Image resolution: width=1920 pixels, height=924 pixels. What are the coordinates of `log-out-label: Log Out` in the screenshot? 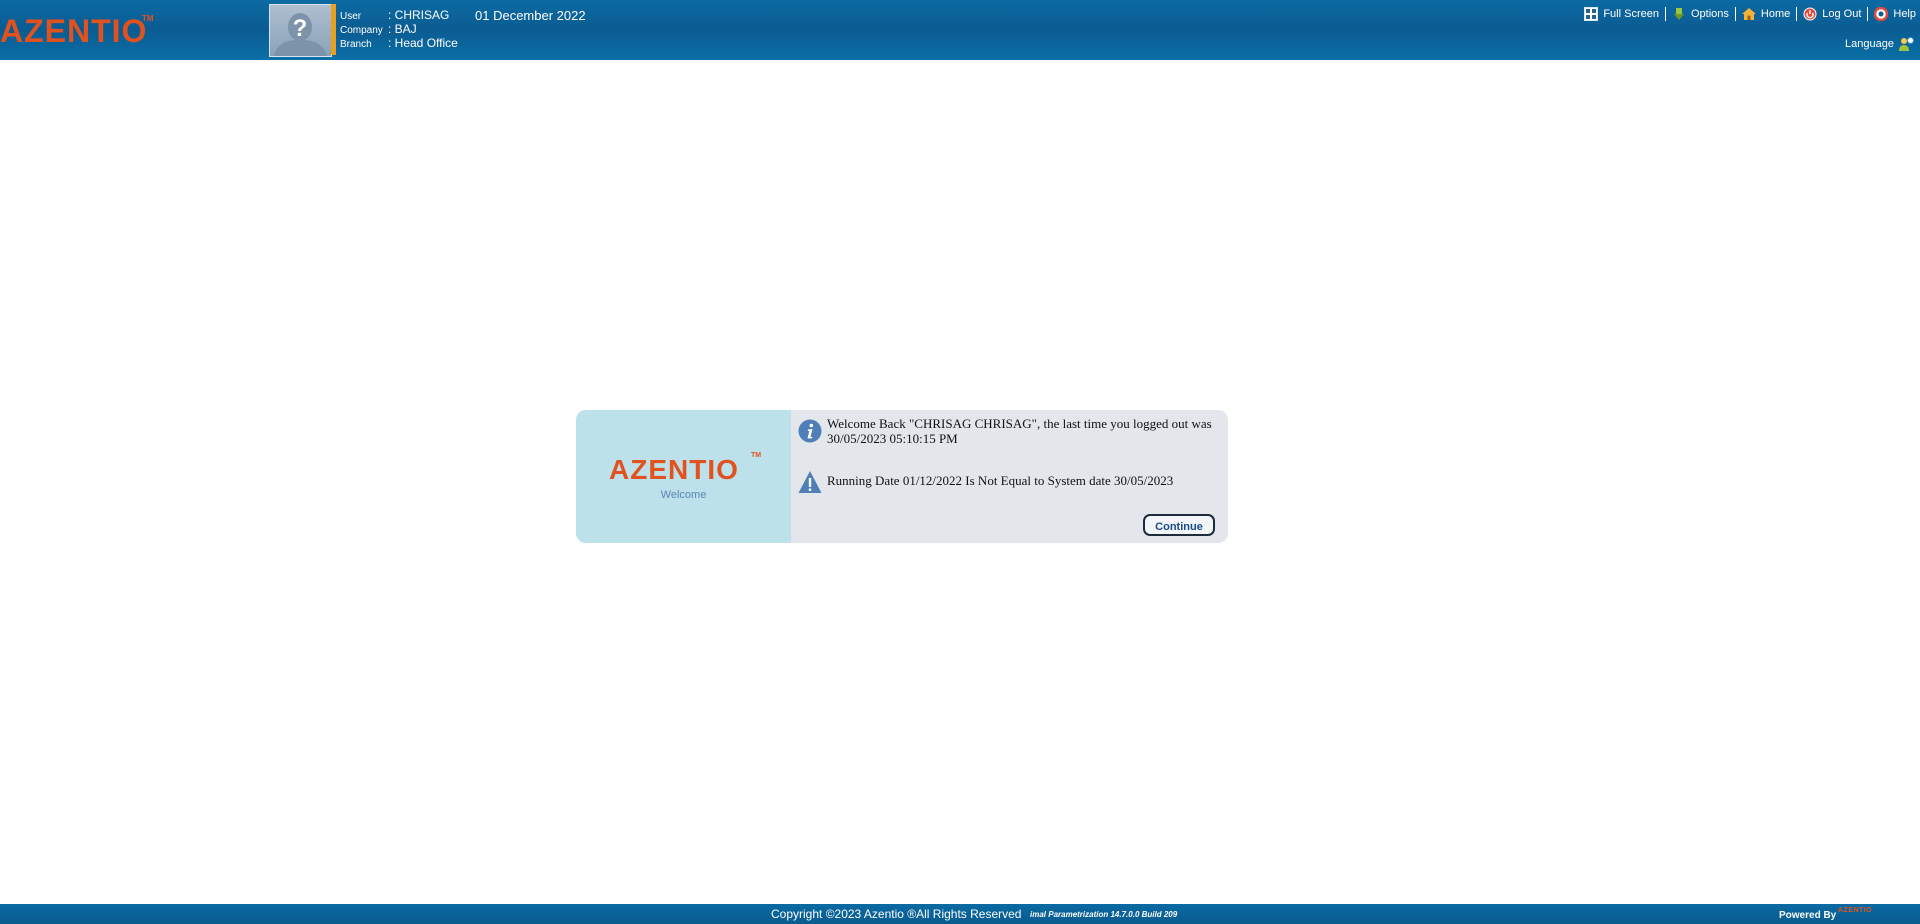 It's located at (1842, 14).